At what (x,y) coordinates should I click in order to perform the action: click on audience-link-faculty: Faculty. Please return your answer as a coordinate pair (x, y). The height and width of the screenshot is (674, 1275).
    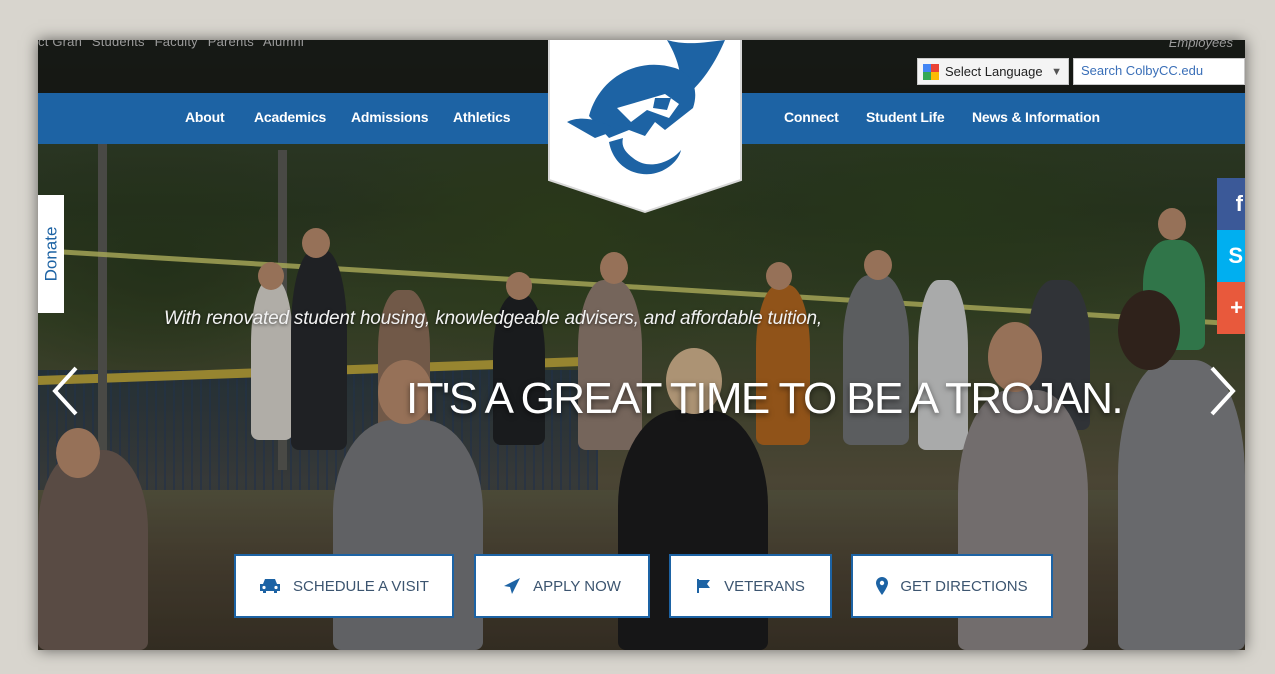
    Looking at the image, I should click on (176, 44).